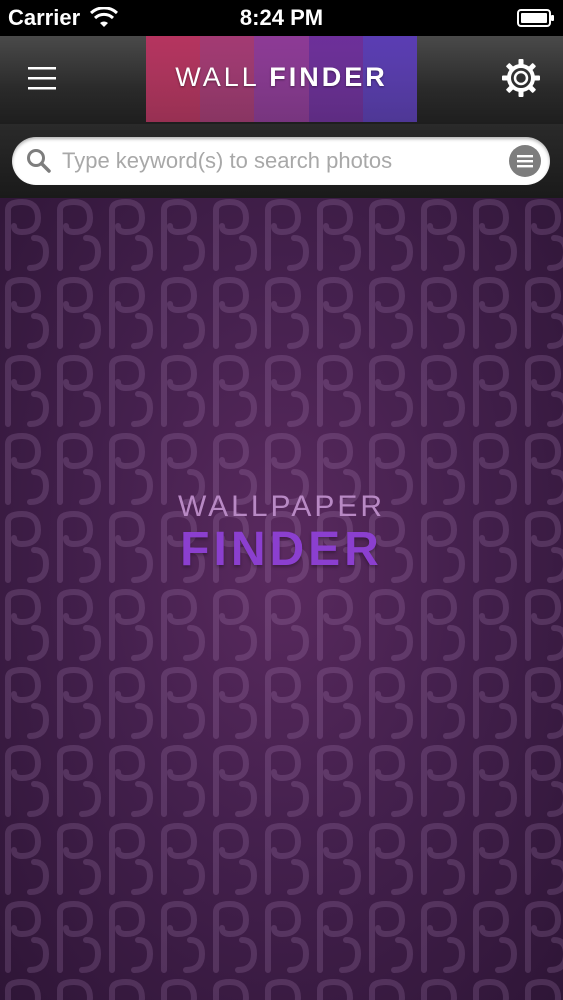 The width and height of the screenshot is (563, 1000). I want to click on menu-button, so click(42, 78).